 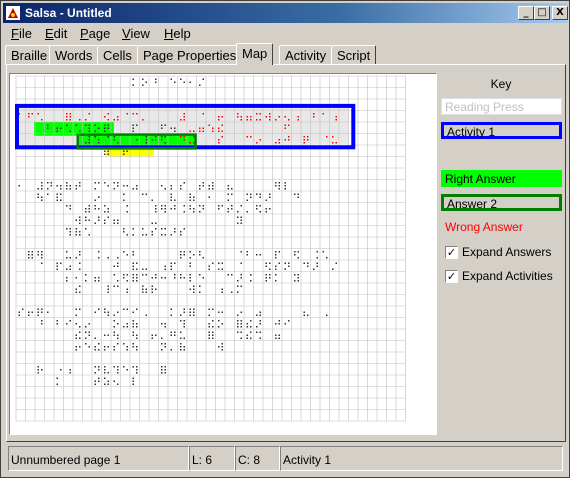 I want to click on tab-page-properties: Page Properties, so click(x=190, y=55).